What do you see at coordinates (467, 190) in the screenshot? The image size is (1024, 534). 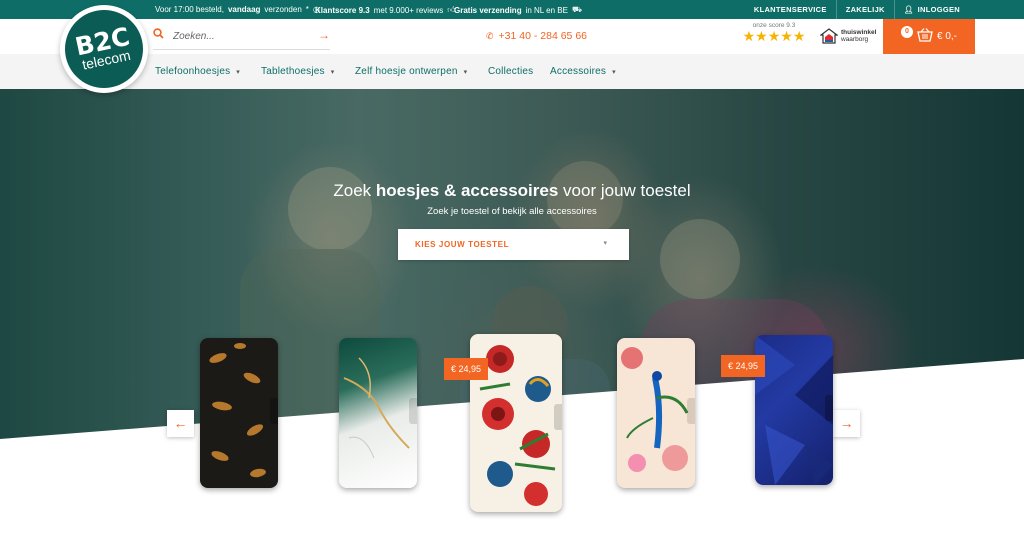 I see `hero-title-bold: hoesjes & accessoires` at bounding box center [467, 190].